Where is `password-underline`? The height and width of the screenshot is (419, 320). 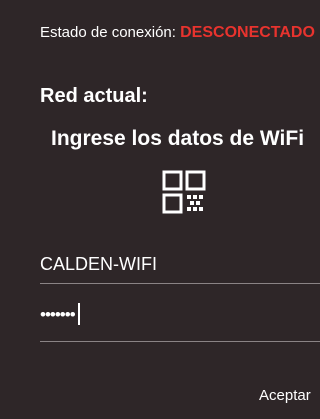
password-underline is located at coordinates (180, 341).